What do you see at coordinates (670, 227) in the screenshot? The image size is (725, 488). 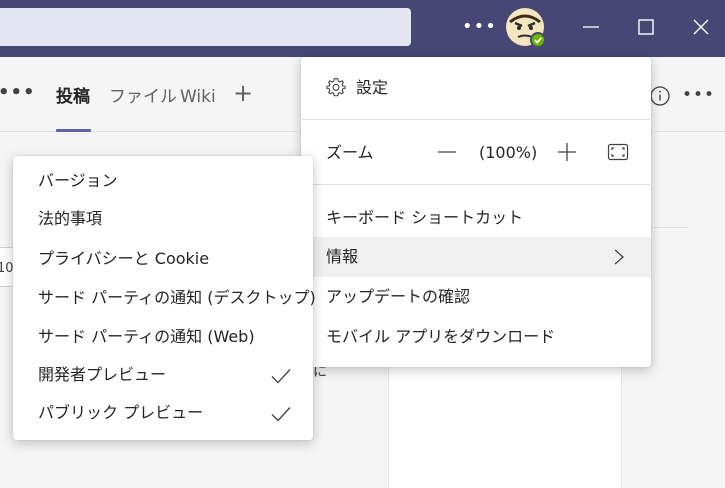 I see `divider` at bounding box center [670, 227].